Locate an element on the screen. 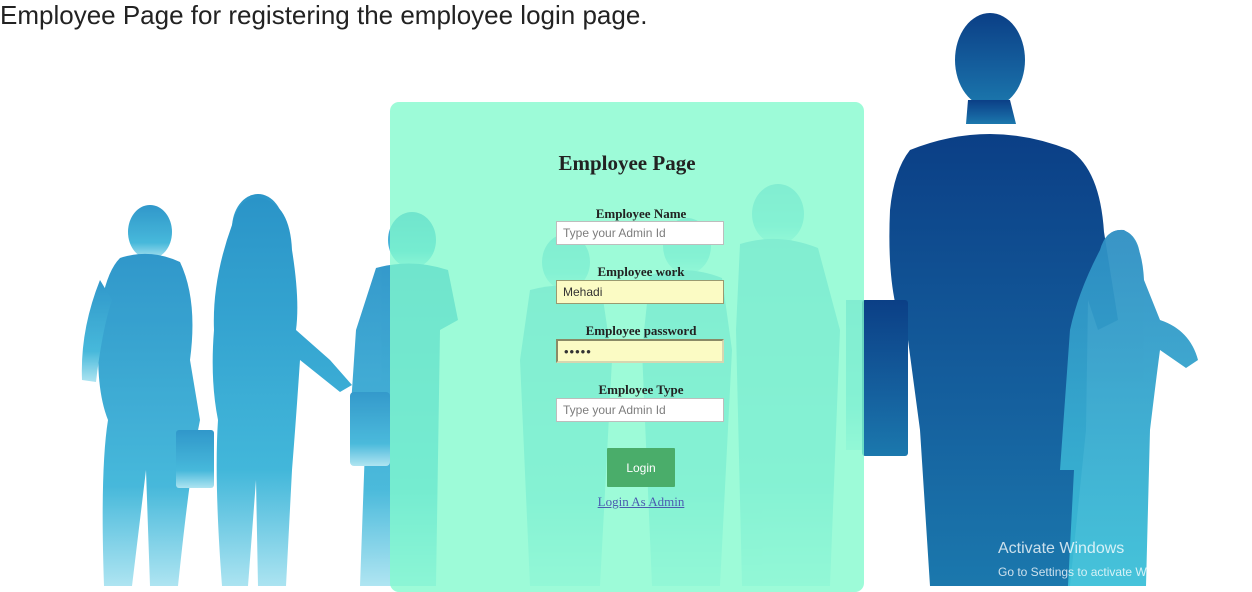  employee-password-label: Employee password is located at coordinates (641, 330).